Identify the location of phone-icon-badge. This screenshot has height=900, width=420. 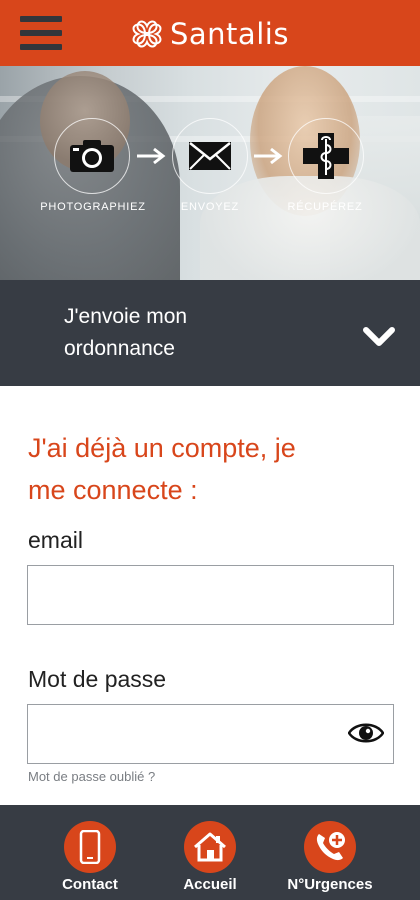
(90, 847).